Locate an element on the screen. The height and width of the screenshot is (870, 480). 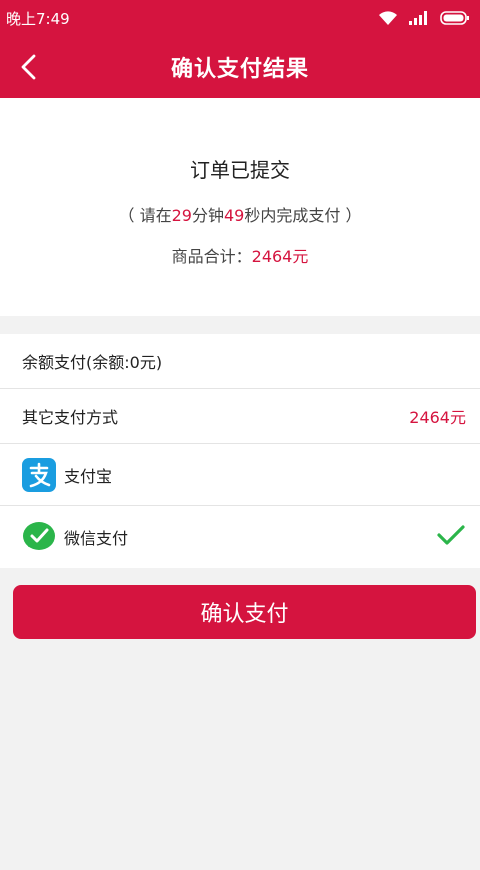
countdown-suffix: 秒内完成支付 ） is located at coordinates (303, 215).